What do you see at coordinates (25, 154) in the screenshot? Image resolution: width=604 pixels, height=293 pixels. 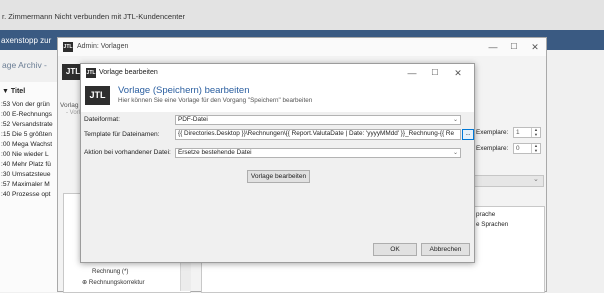 I see `news-list-item: :00 Nie wieder L` at bounding box center [25, 154].